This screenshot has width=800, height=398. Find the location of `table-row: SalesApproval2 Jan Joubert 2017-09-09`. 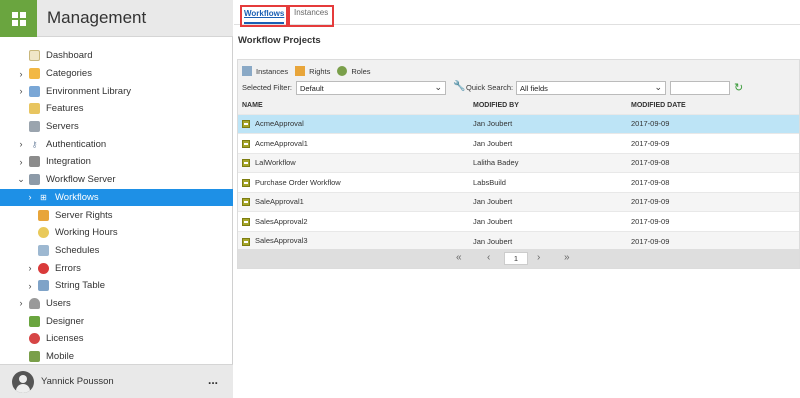

table-row: SalesApproval2 Jan Joubert 2017-09-09 is located at coordinates (518, 221).